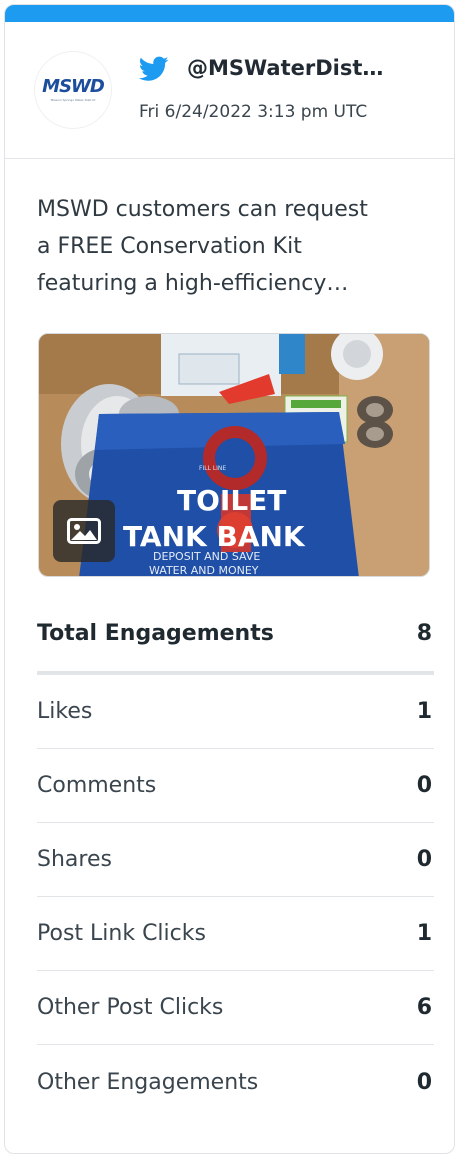  I want to click on stat-value: 6, so click(424, 1007).